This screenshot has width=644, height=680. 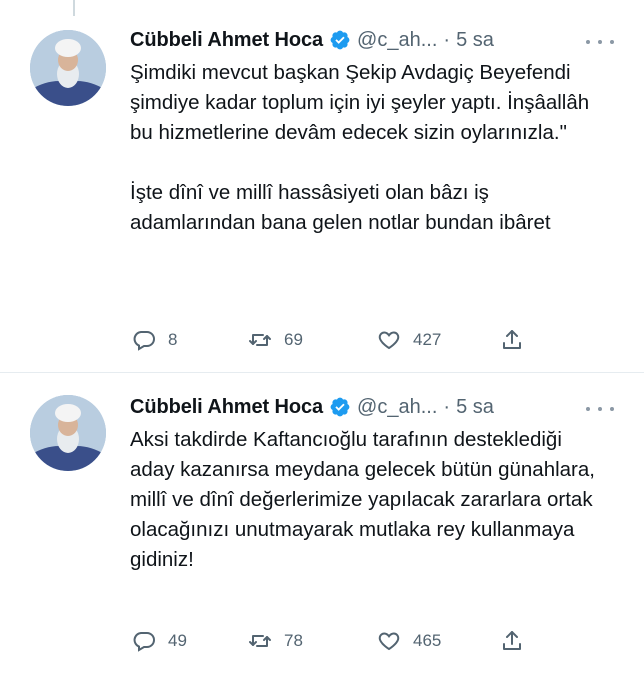 I want to click on retweet-count: 78, so click(x=293, y=640).